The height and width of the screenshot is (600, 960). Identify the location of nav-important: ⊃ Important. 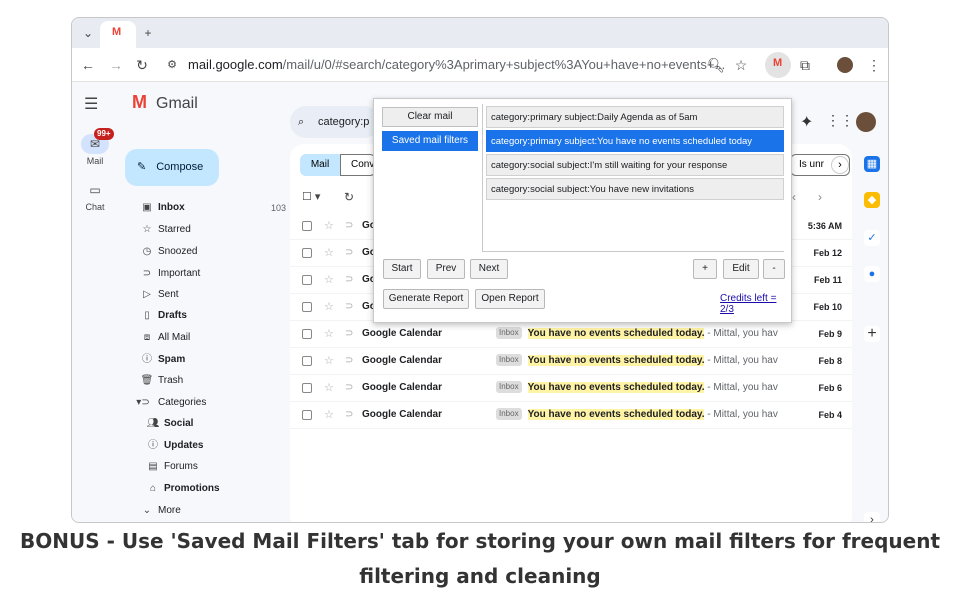
(211, 274).